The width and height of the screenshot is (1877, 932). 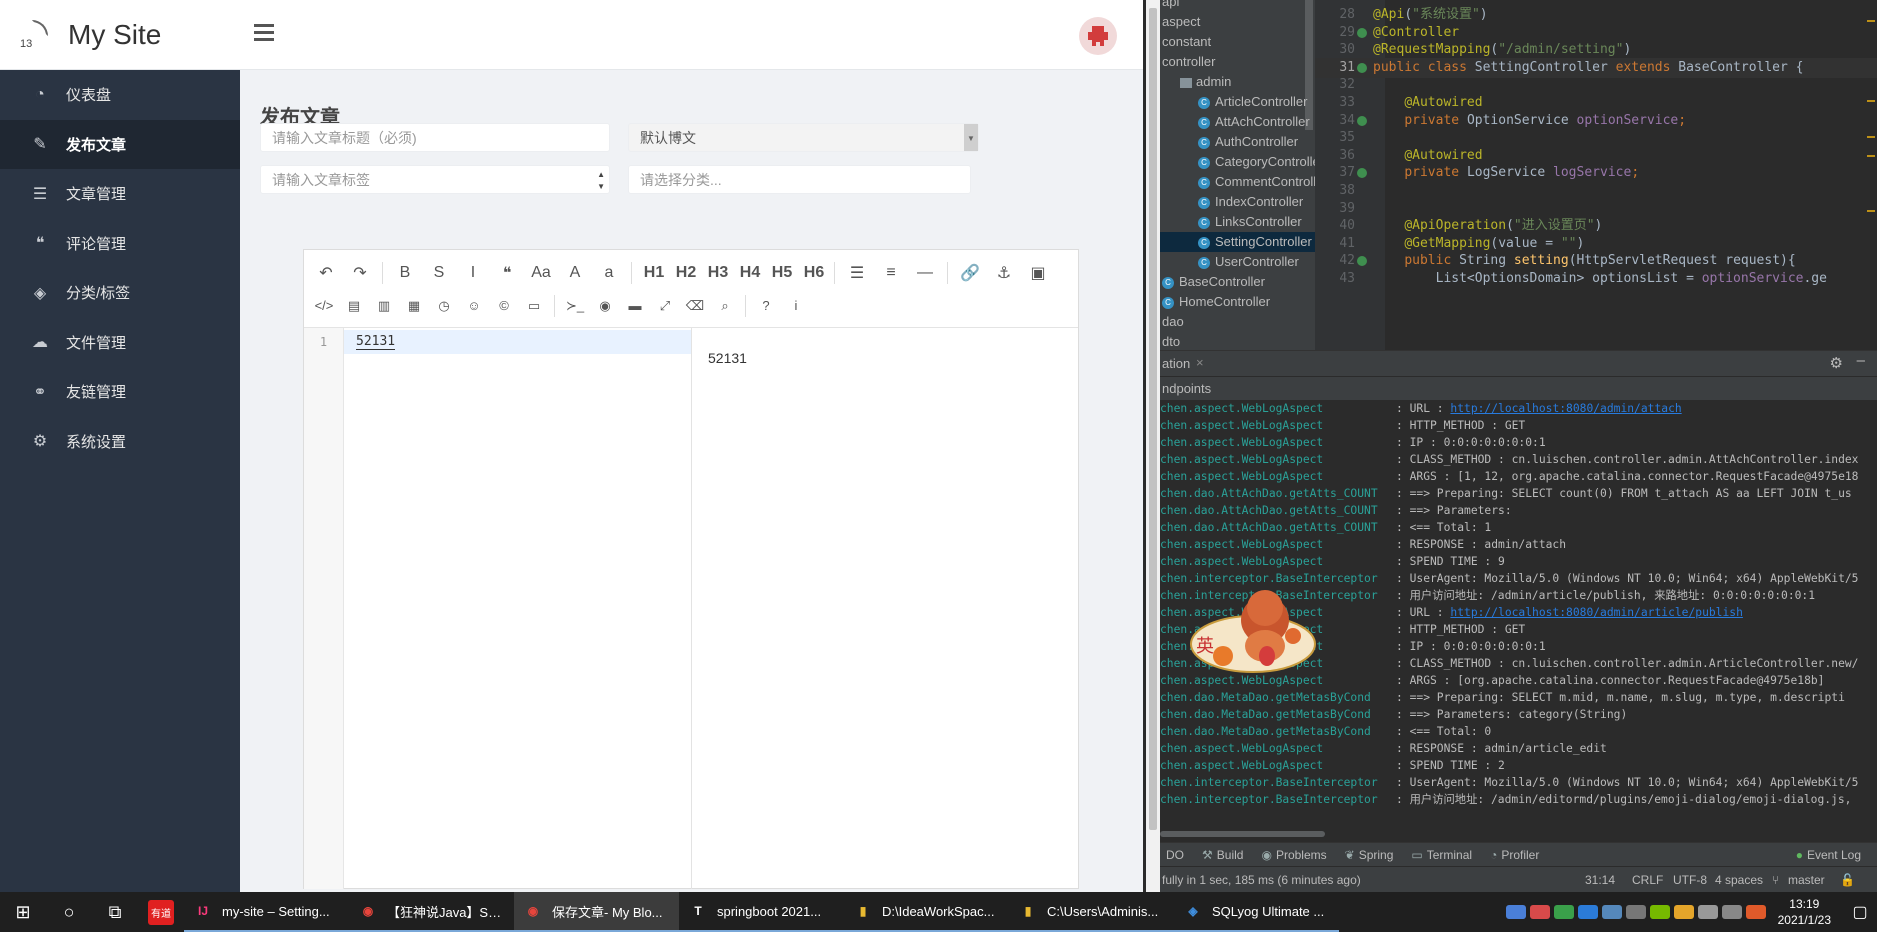 What do you see at coordinates (575, 306) in the screenshot?
I see `toolbar-button-2-8: ≻_` at bounding box center [575, 306].